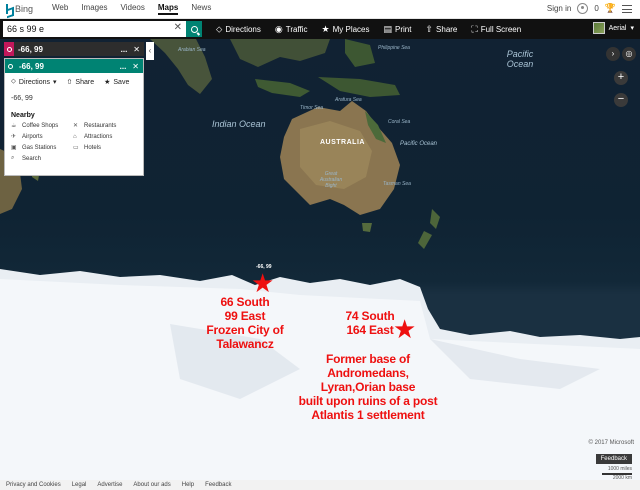  Describe the element at coordinates (168, 9) in the screenshot. I see `nav-link-maps: Maps` at that location.